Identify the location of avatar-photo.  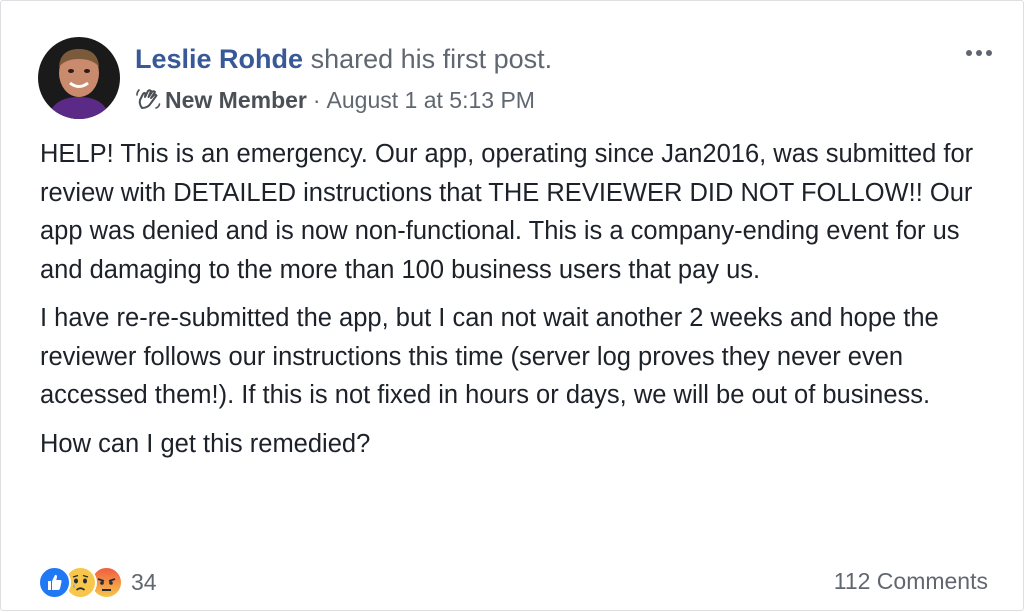
(79, 78).